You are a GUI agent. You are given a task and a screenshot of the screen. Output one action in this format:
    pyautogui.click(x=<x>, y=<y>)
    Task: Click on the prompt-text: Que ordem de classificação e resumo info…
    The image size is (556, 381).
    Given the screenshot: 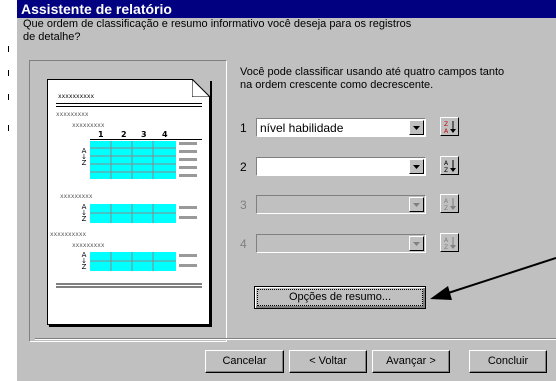 What is the action you would take?
    pyautogui.click(x=238, y=31)
    